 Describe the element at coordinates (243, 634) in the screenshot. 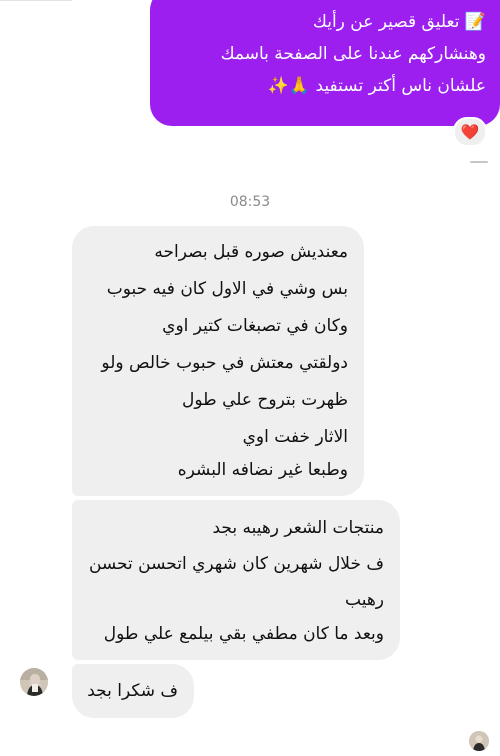

I see `message-line: وبعد ما كان مطفي بقي بيلمع علي طول` at that location.